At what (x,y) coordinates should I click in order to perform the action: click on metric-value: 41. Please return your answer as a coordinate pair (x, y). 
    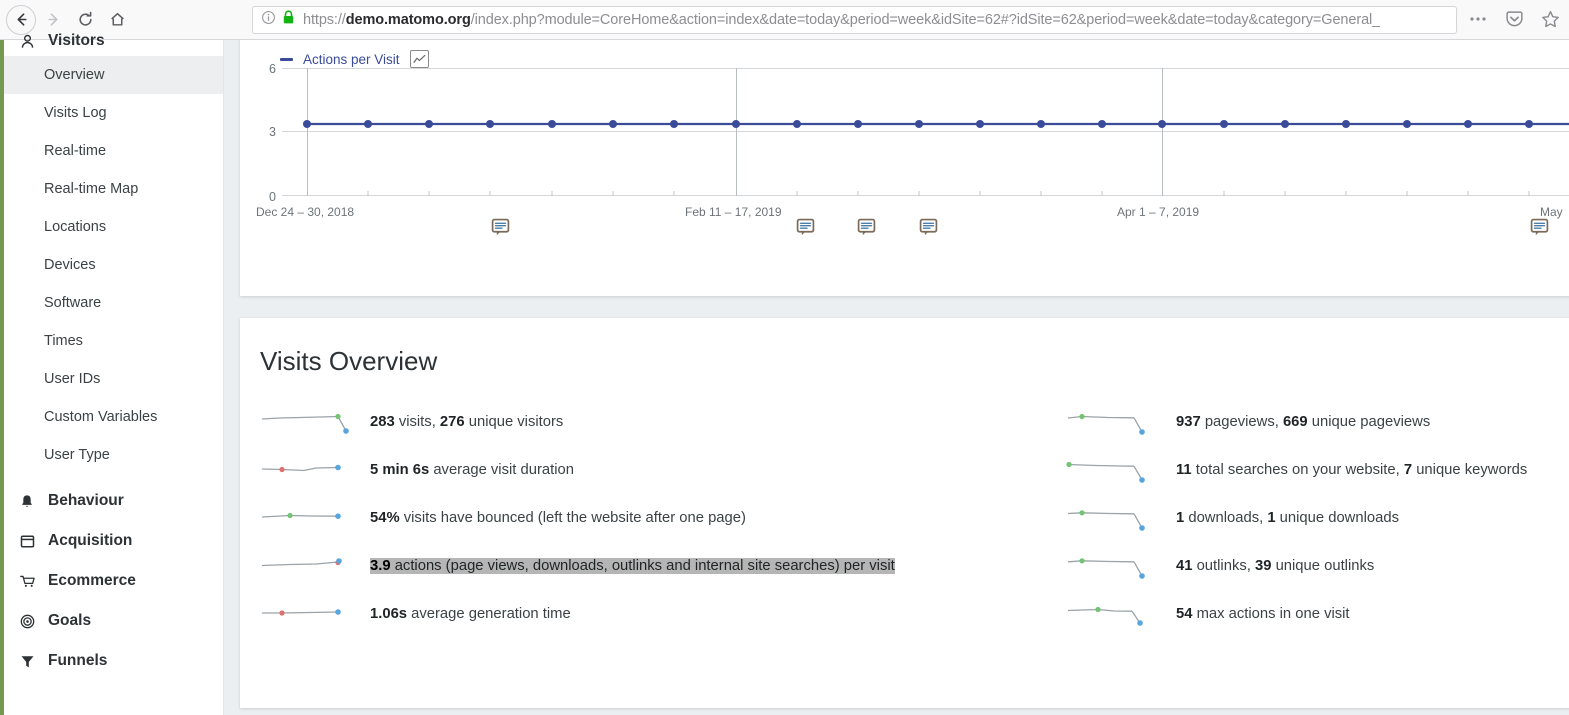
    Looking at the image, I should click on (1184, 566).